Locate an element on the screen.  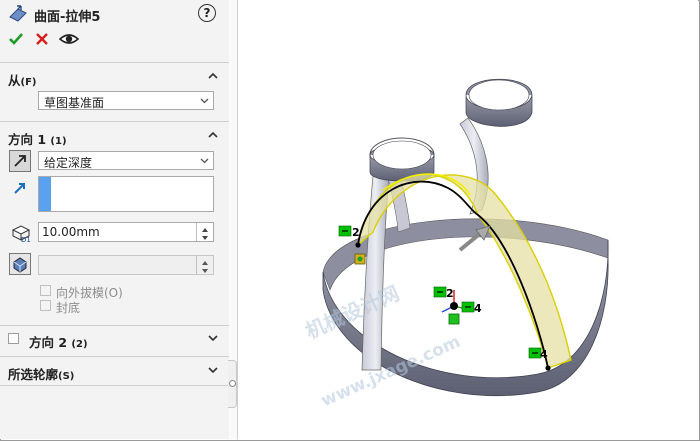
depth-icon: D1 is located at coordinates (21, 234).